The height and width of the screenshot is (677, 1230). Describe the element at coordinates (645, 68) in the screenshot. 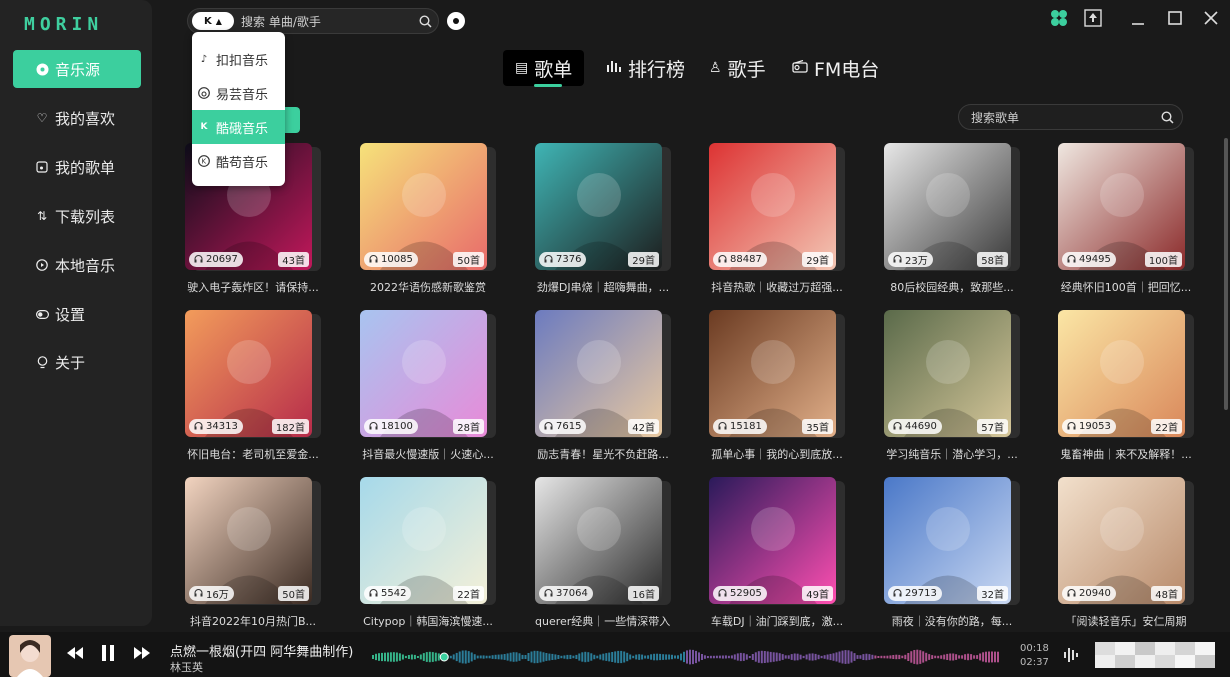

I see `tab-charts: 排行榜` at that location.